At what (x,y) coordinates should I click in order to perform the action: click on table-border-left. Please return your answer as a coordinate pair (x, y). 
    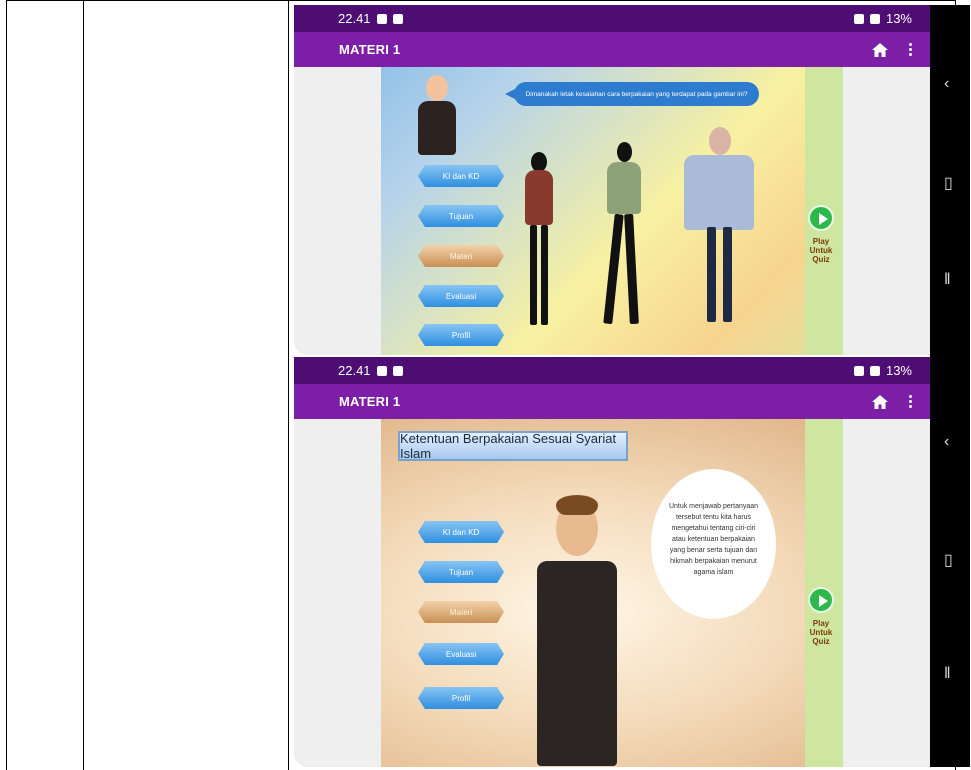
    Looking at the image, I should click on (6, 385).